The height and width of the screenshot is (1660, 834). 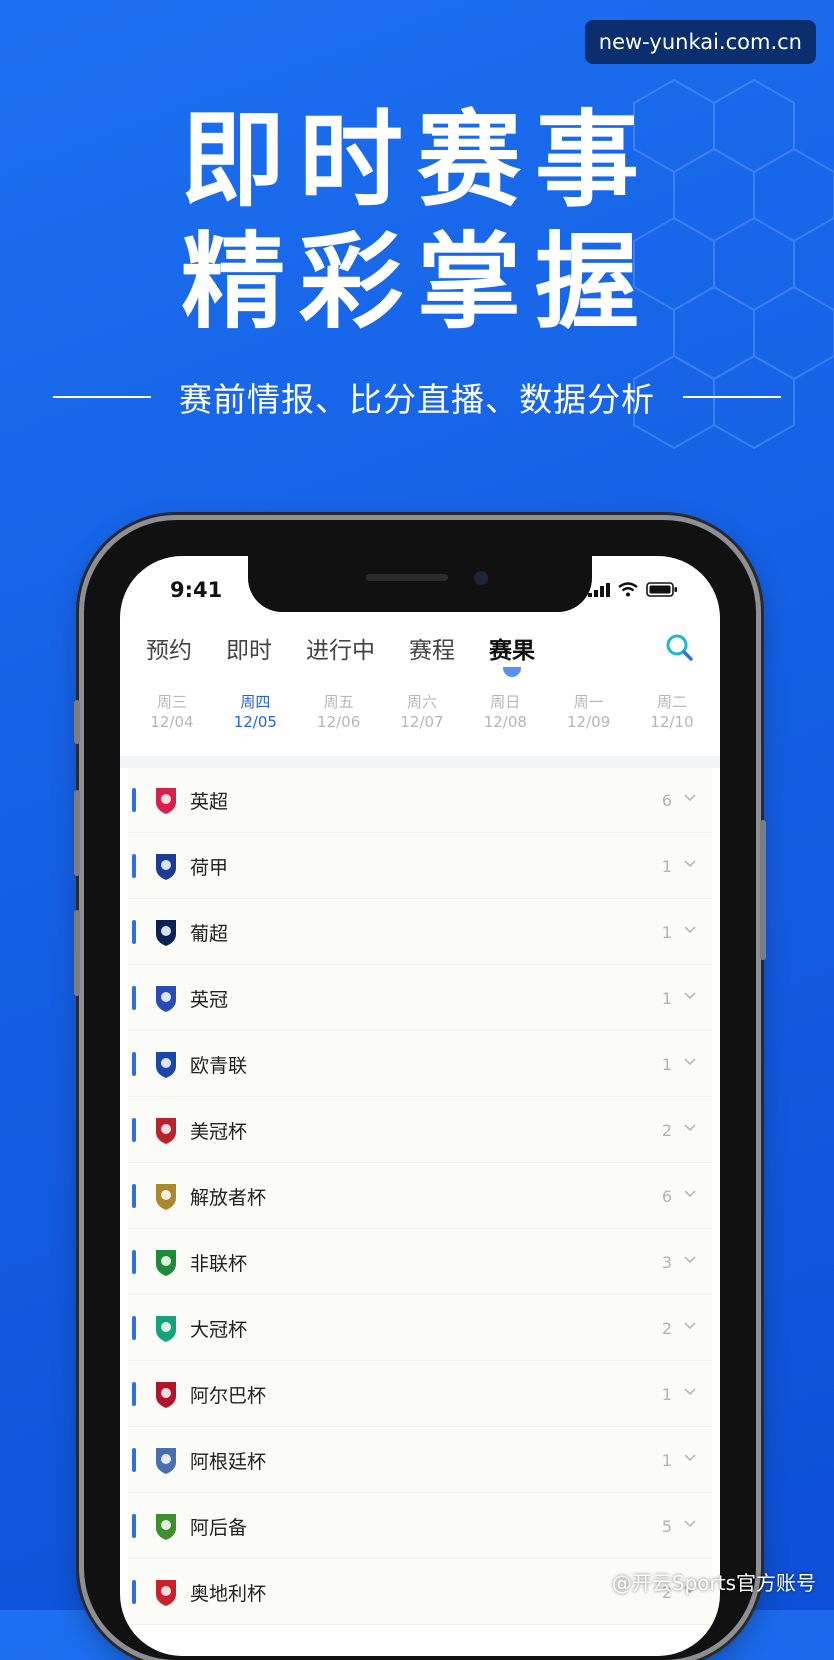 I want to click on watermark: @开云Sports官方账号, so click(x=713, y=1583).